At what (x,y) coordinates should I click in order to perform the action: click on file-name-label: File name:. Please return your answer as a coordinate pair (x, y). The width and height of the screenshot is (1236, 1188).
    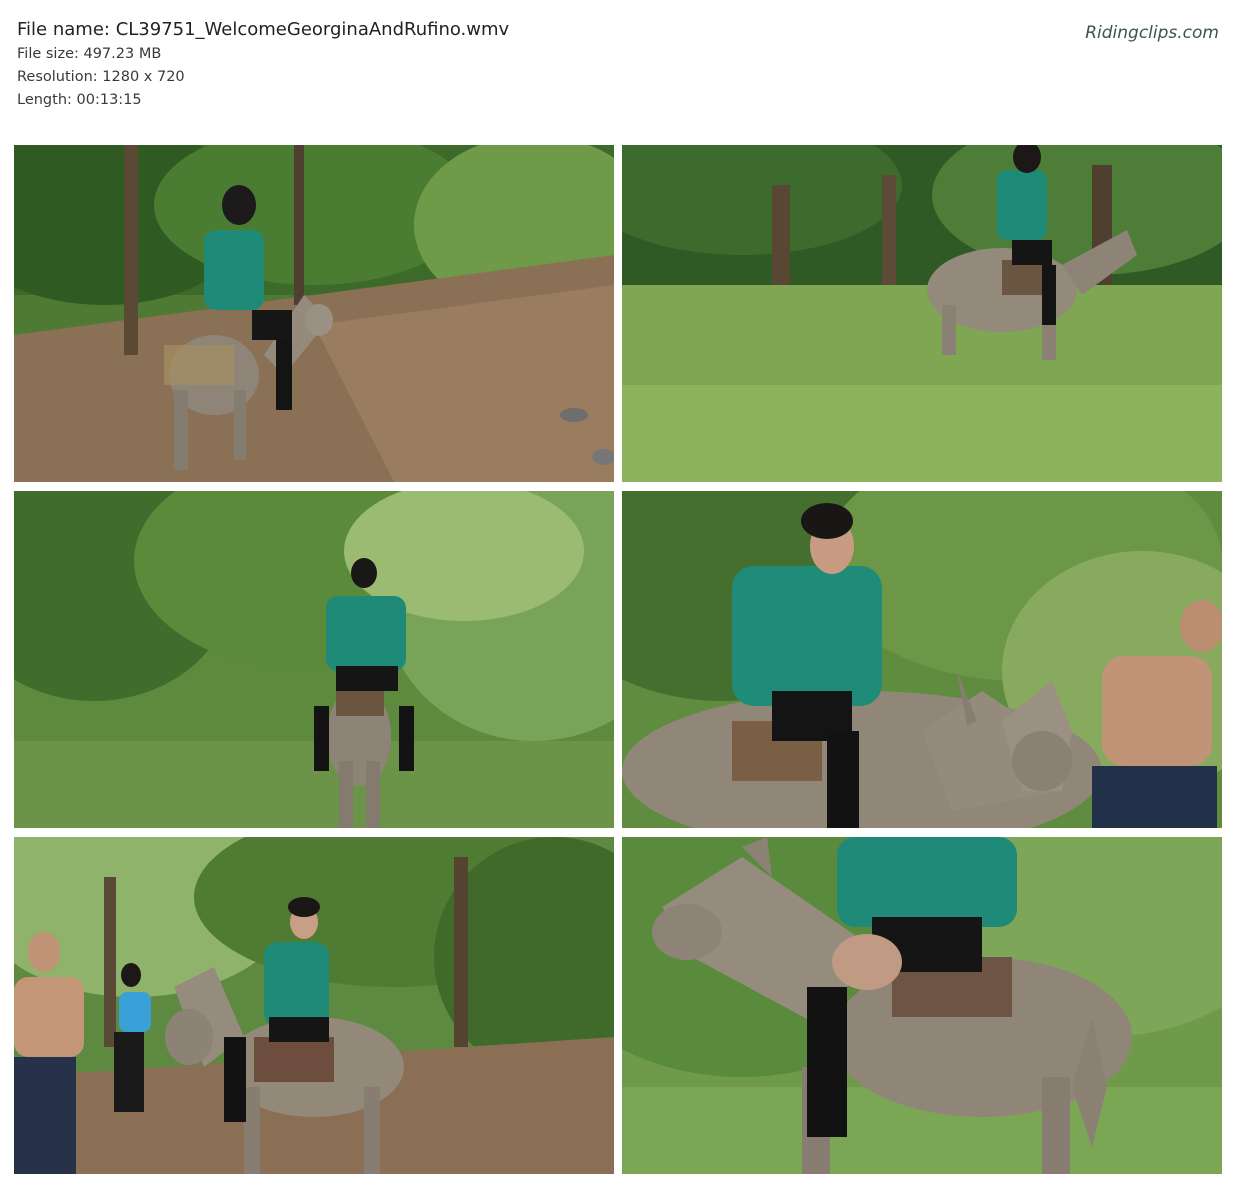
    Looking at the image, I should click on (63, 29).